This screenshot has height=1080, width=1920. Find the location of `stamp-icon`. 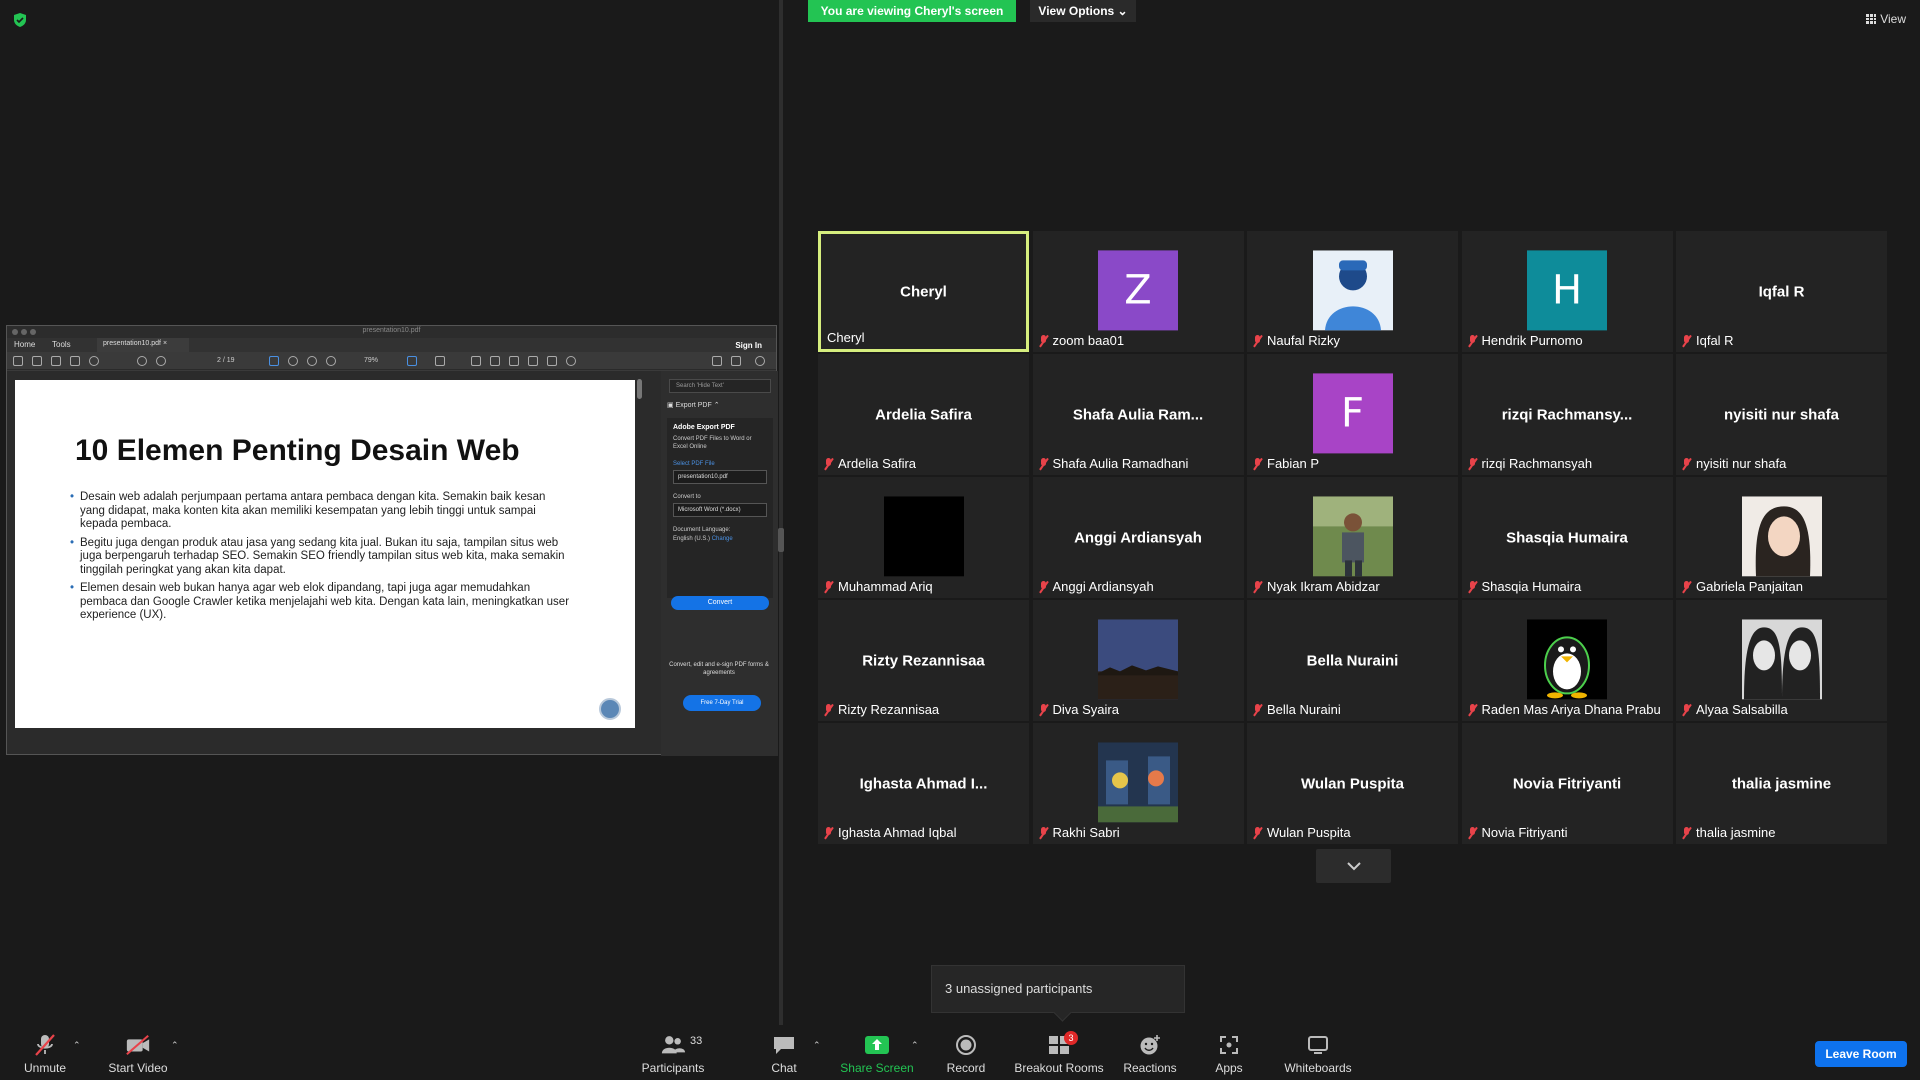

stamp-icon is located at coordinates (533, 361).